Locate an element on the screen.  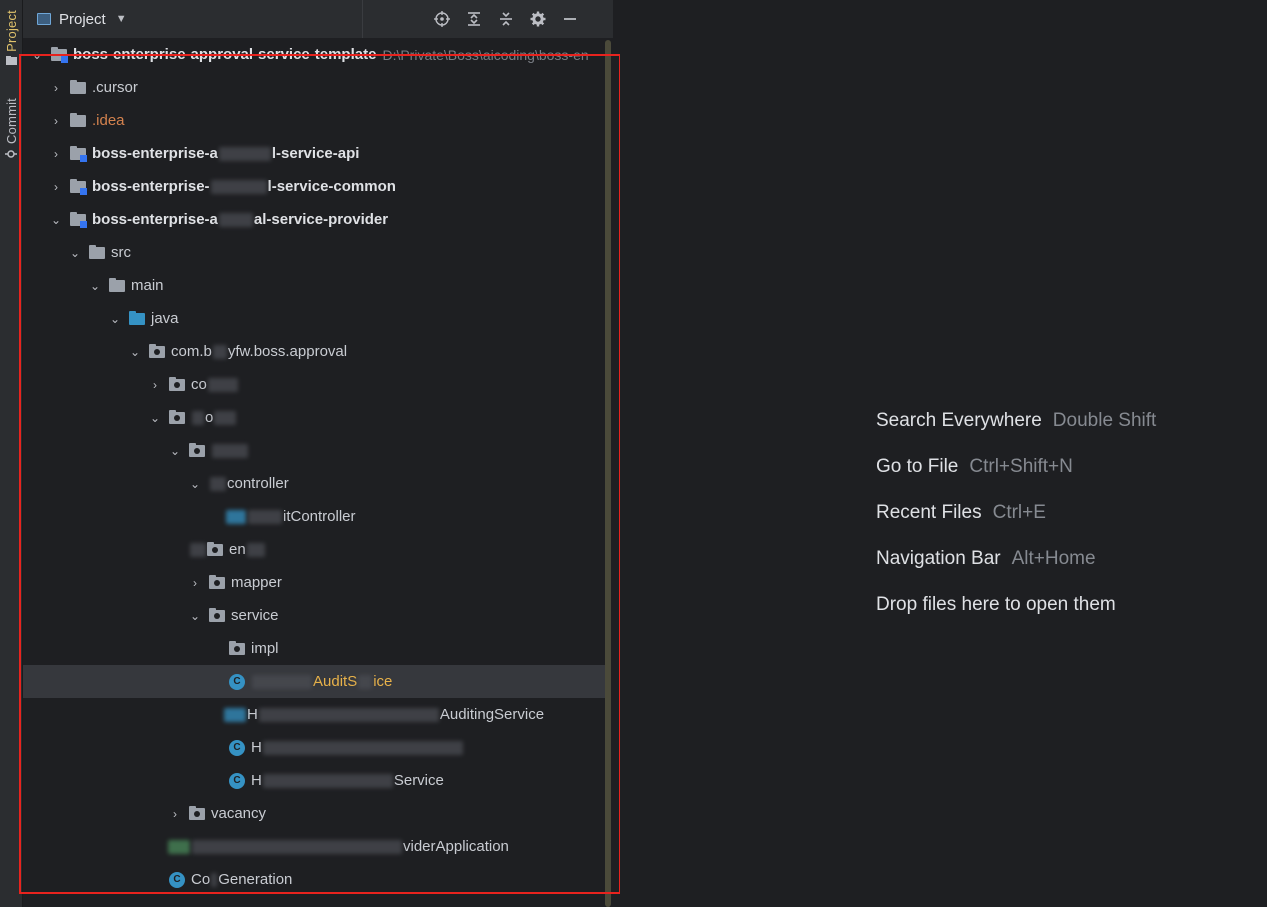
tree-row-main: ⌄ main is located at coordinates (314, 285).